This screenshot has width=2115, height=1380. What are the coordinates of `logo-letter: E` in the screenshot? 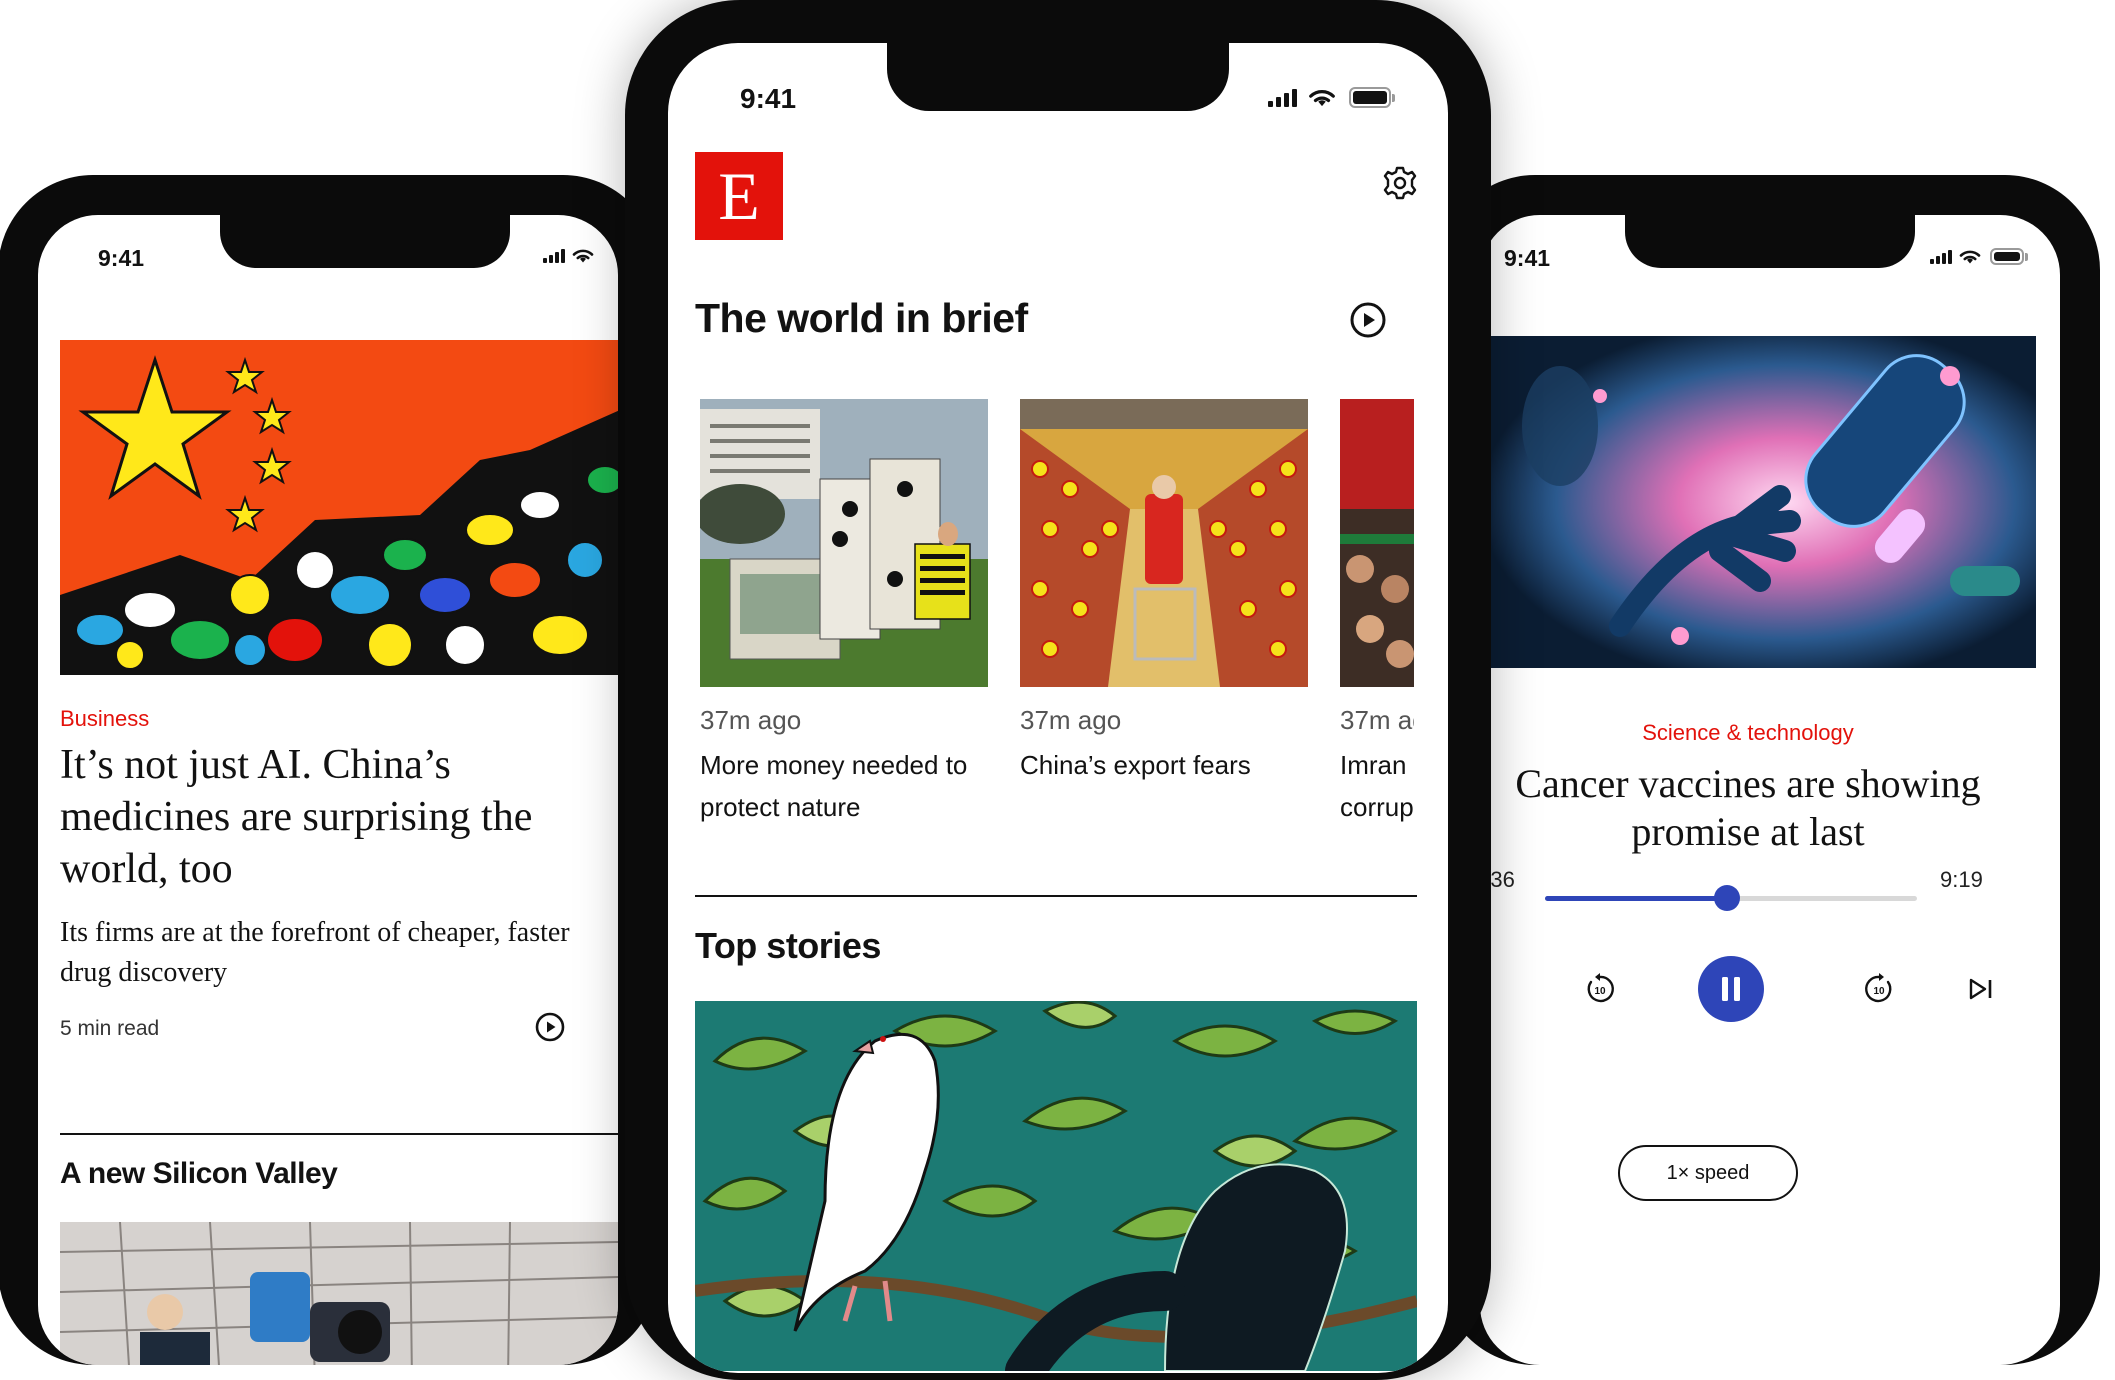 It's located at (739, 196).